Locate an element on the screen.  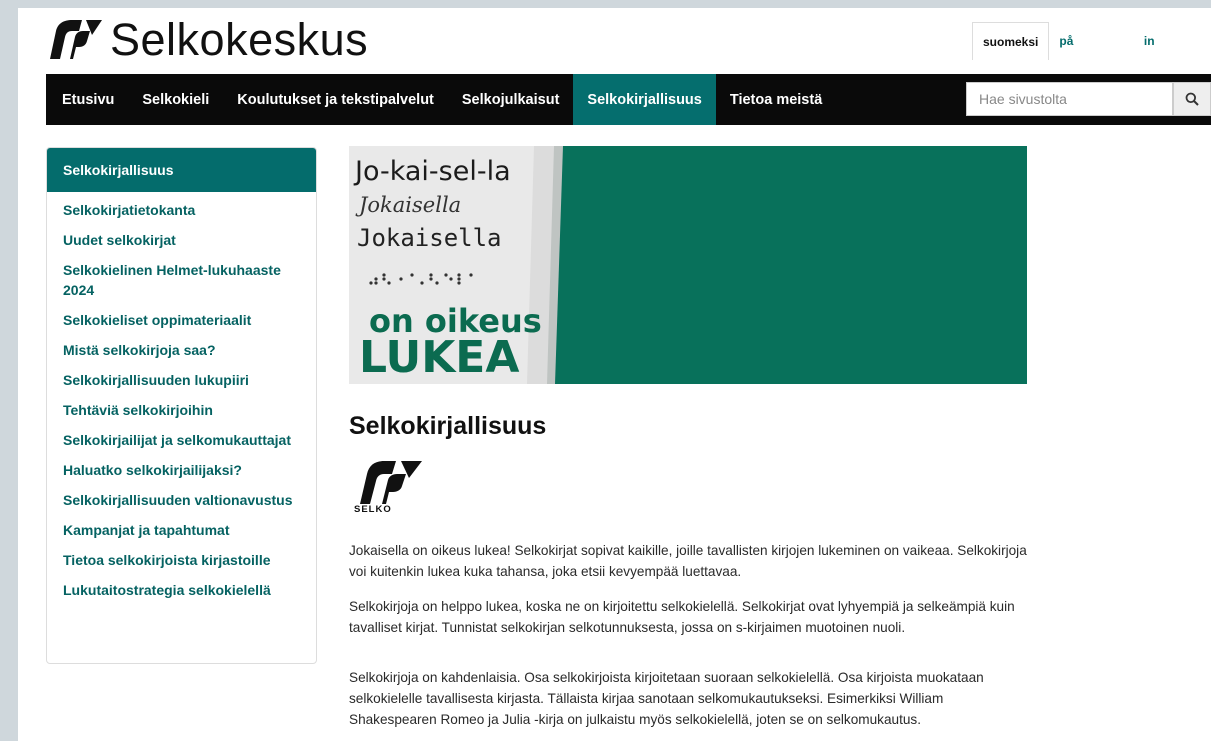
search-input is located at coordinates (1069, 99).